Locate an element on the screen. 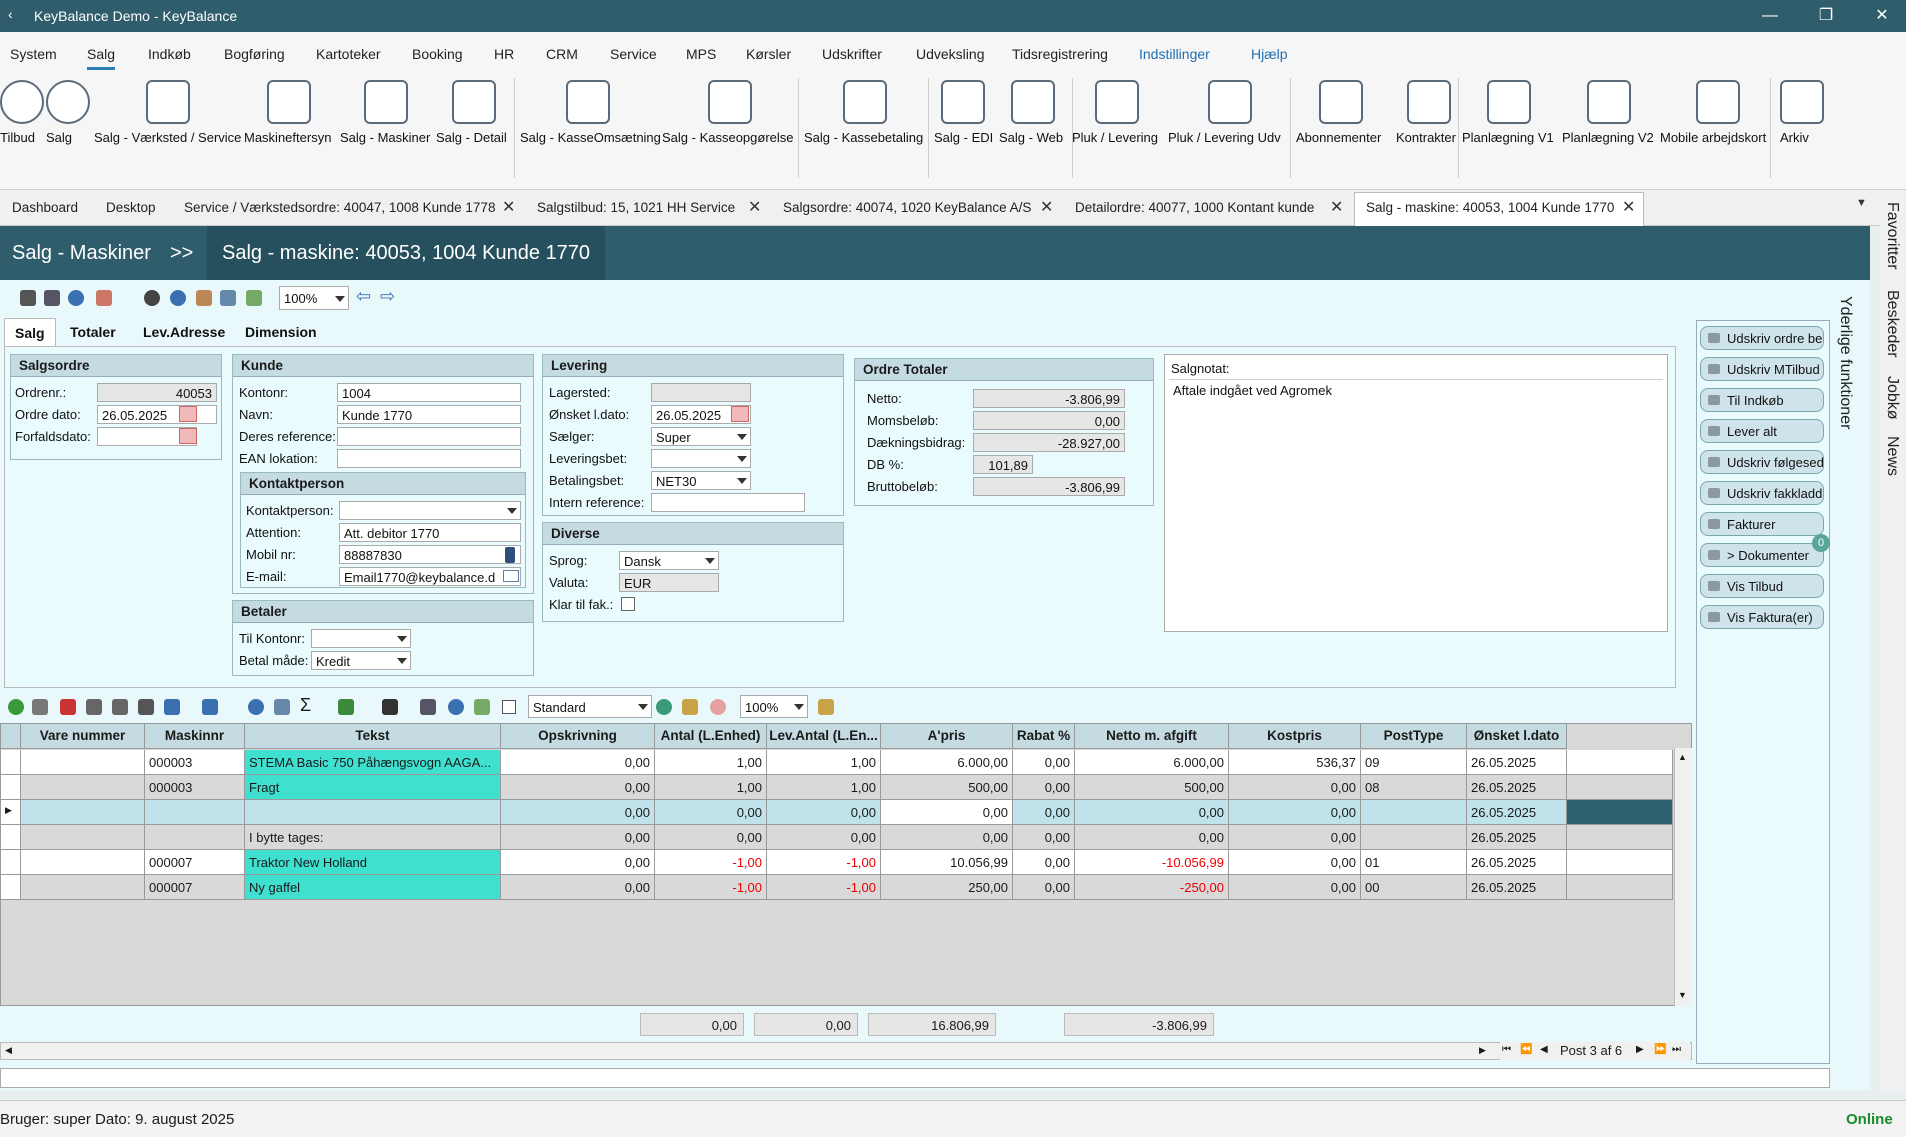 This screenshot has height=1137, width=1906. cell-r1-c9: 0,00 is located at coordinates (1295, 787).